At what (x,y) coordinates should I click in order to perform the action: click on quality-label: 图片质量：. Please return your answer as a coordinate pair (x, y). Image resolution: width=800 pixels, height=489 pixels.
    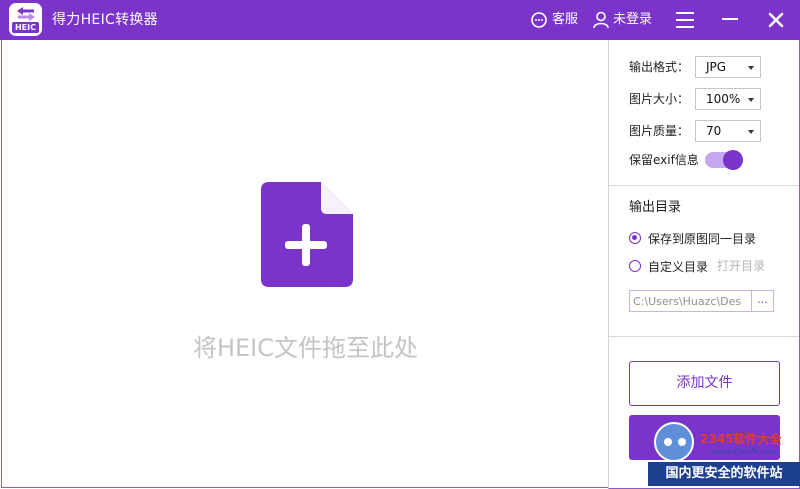
    Looking at the image, I should click on (659, 131).